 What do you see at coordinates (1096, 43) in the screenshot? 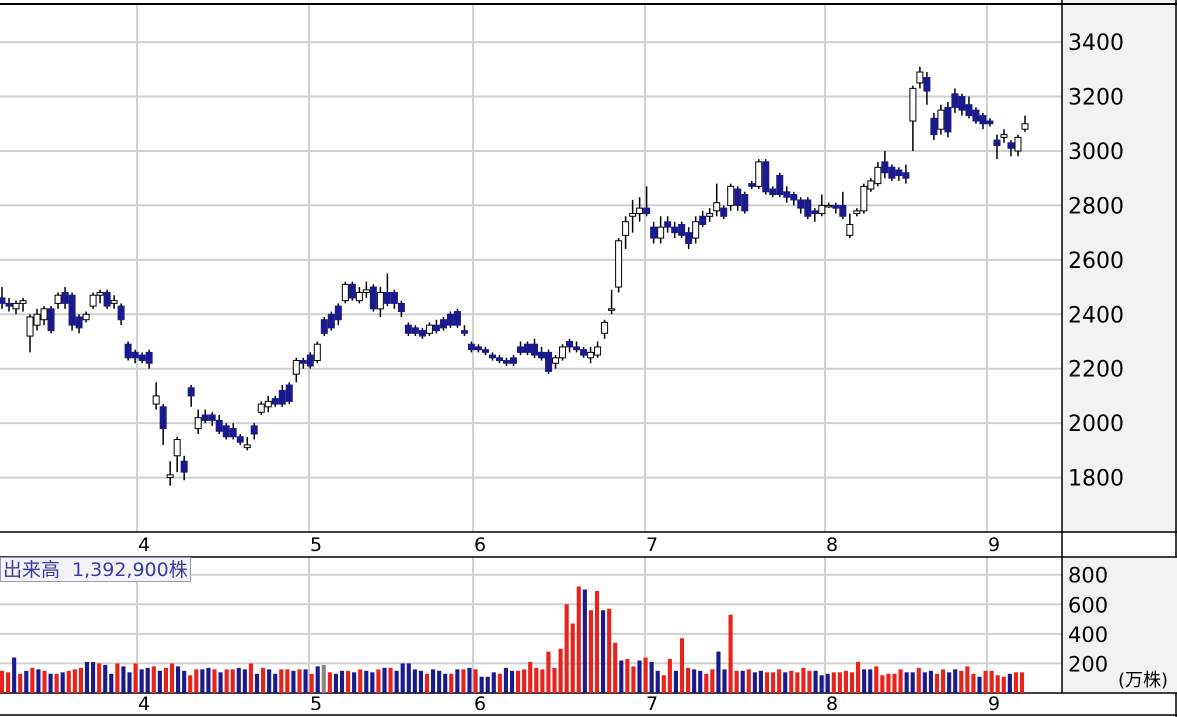
I see `y-tick-label: 3400` at bounding box center [1096, 43].